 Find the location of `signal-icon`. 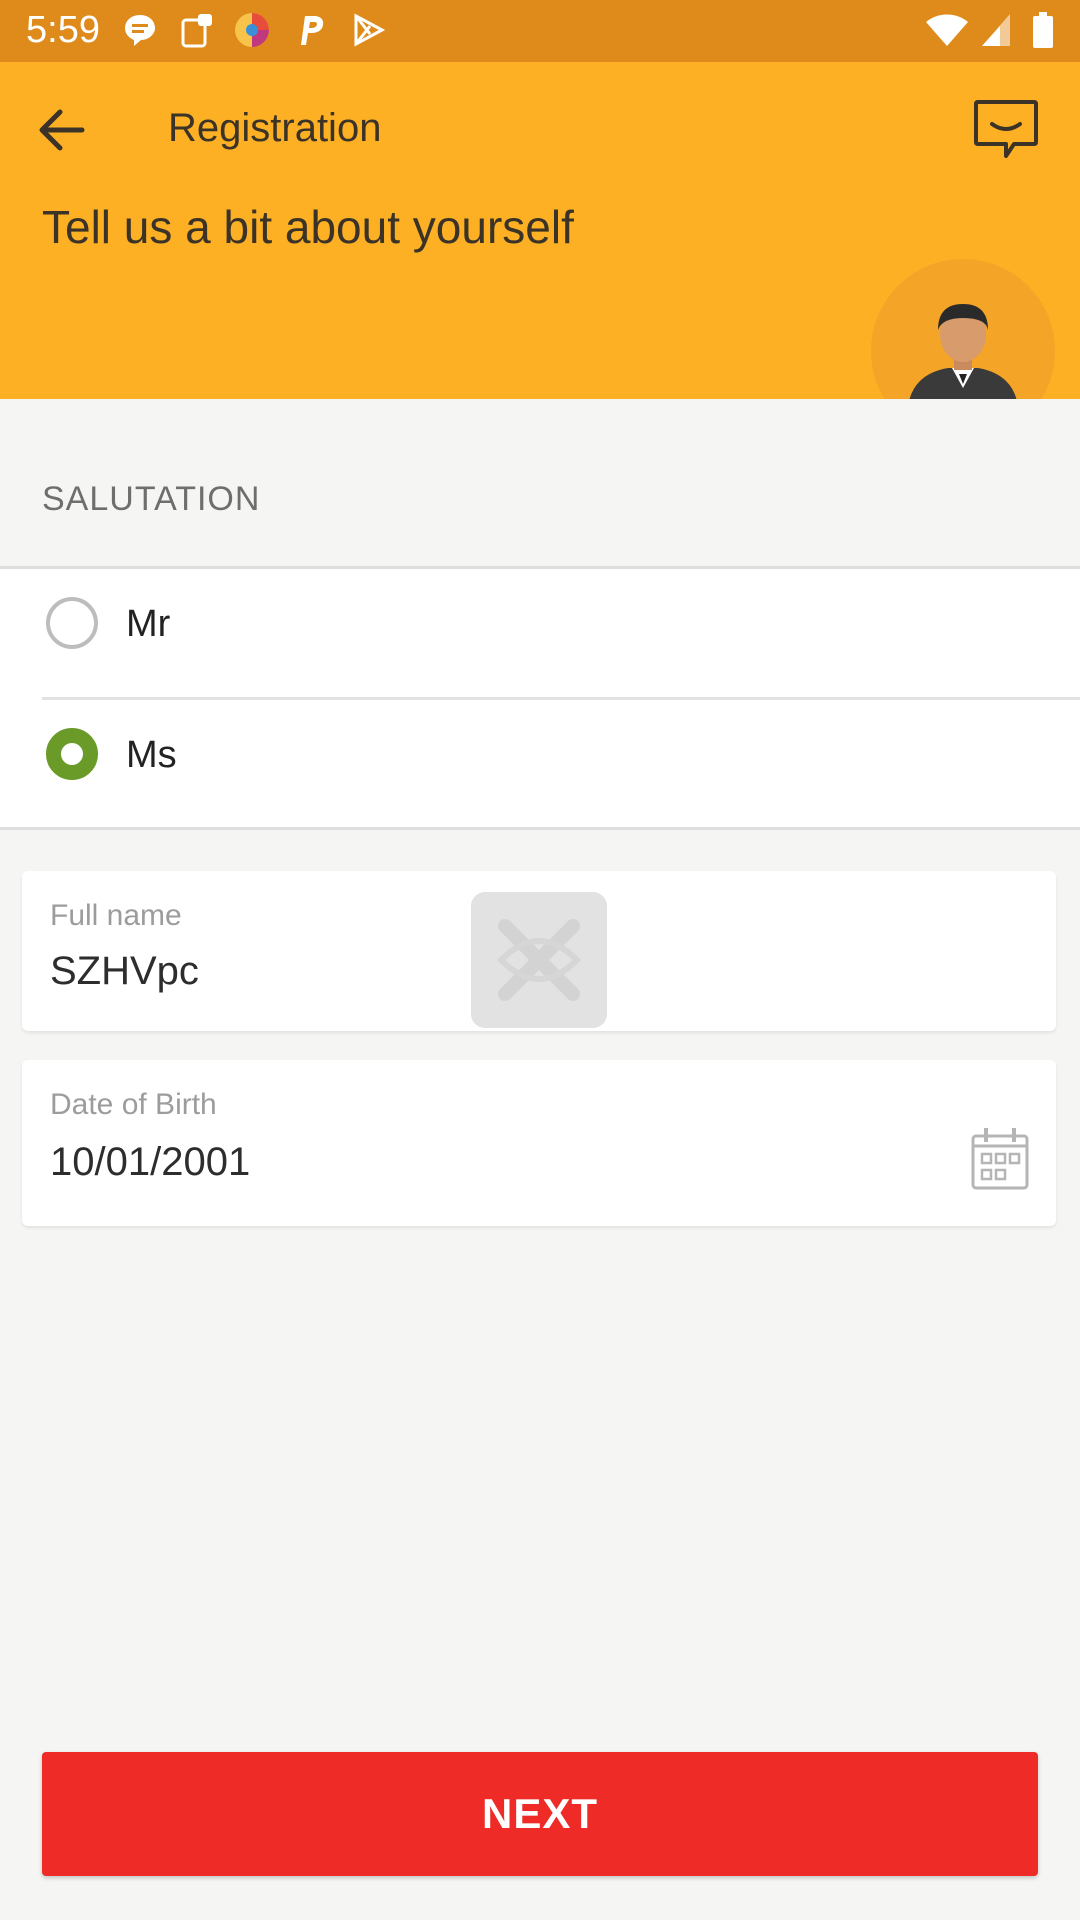

signal-icon is located at coordinates (996, 30).